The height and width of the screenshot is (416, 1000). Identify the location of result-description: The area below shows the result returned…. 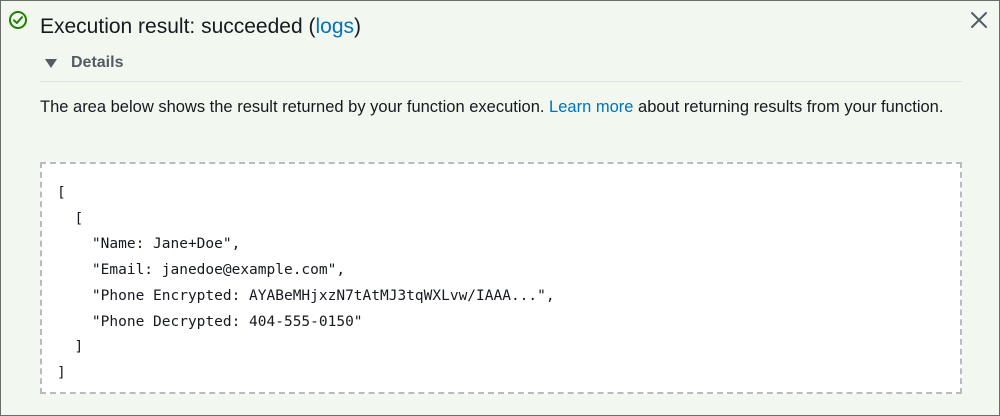
(505, 107).